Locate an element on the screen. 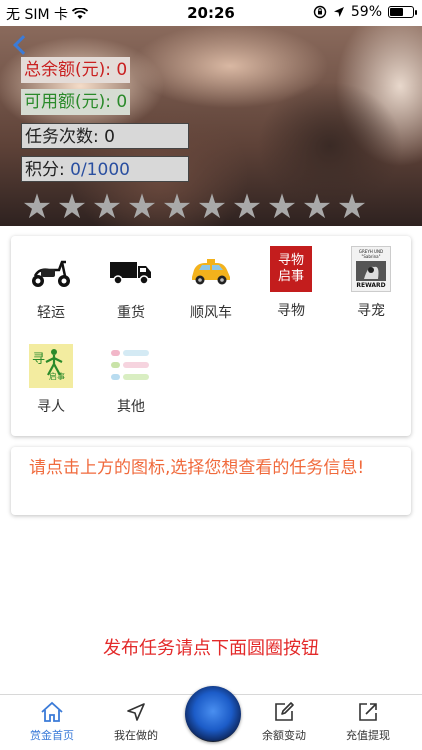 The height and width of the screenshot is (750, 422). home-icon is located at coordinates (52, 712).